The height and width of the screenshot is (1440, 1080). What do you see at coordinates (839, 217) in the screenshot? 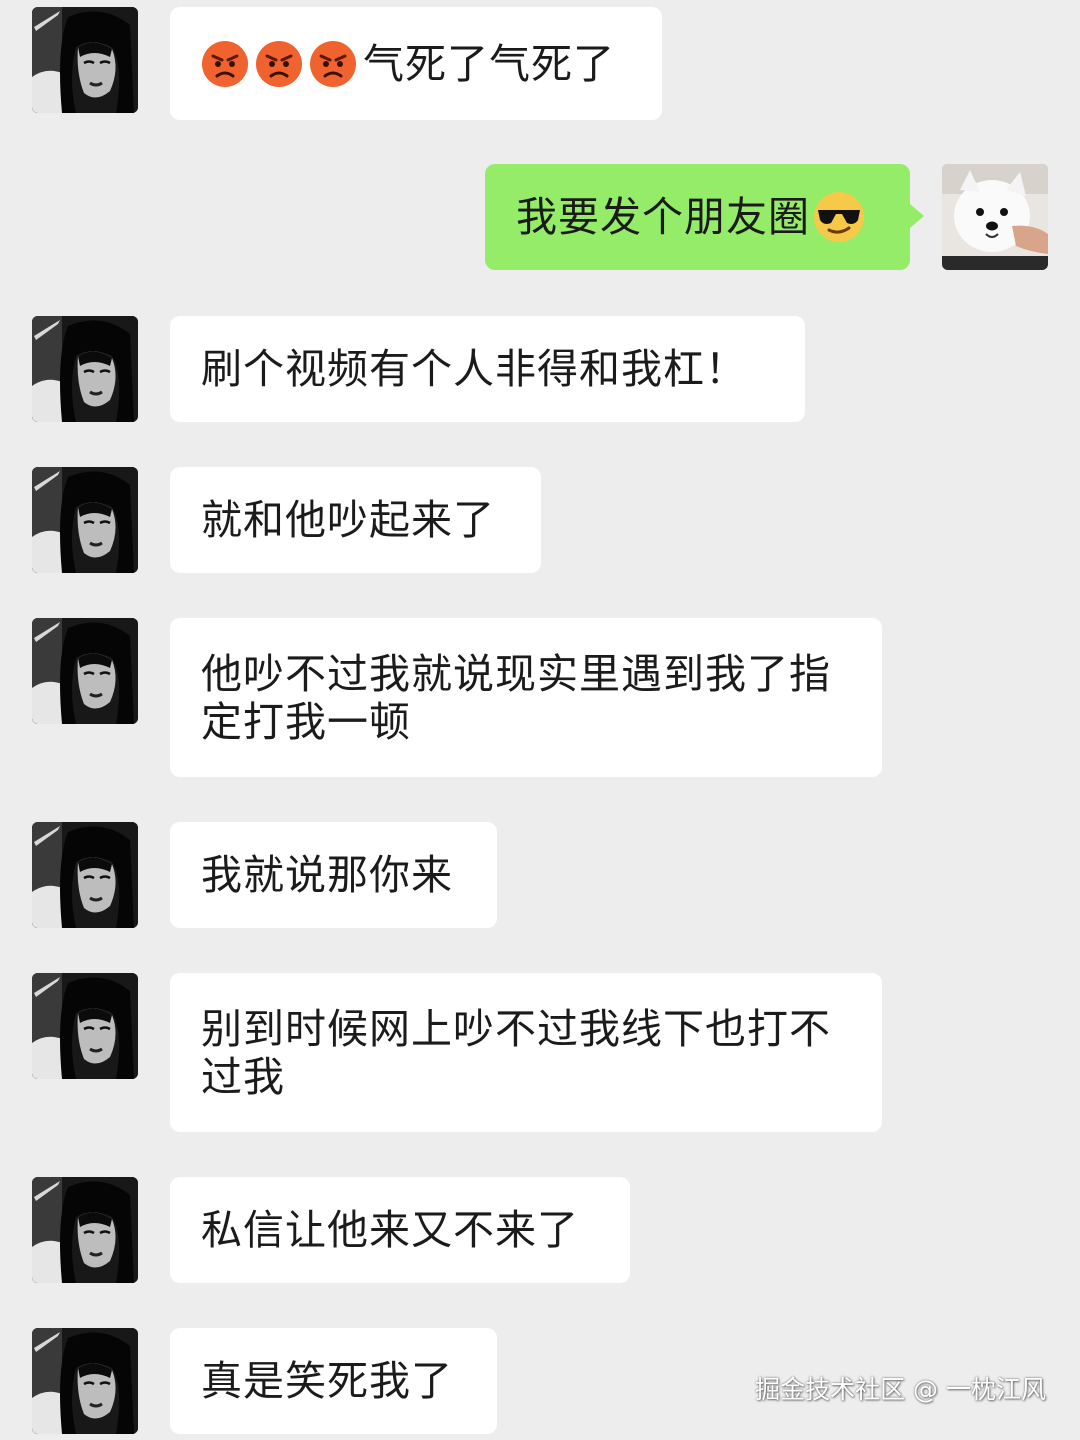
I see `sunglasses-face-icon` at bounding box center [839, 217].